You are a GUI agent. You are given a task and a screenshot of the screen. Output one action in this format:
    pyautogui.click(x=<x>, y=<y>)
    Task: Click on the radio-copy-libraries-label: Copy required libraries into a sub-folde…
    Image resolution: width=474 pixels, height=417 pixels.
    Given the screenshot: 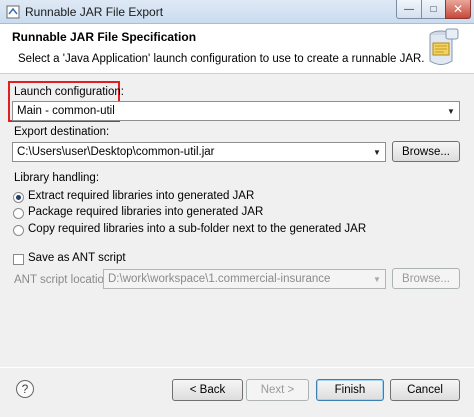 What is the action you would take?
    pyautogui.click(x=197, y=229)
    